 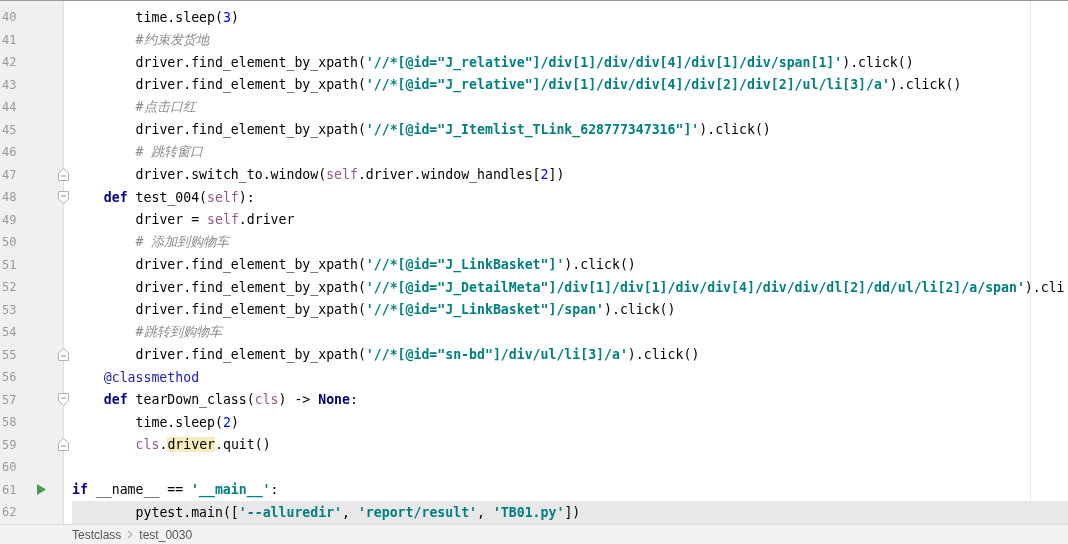 I want to click on line-number: 45, so click(x=9, y=129).